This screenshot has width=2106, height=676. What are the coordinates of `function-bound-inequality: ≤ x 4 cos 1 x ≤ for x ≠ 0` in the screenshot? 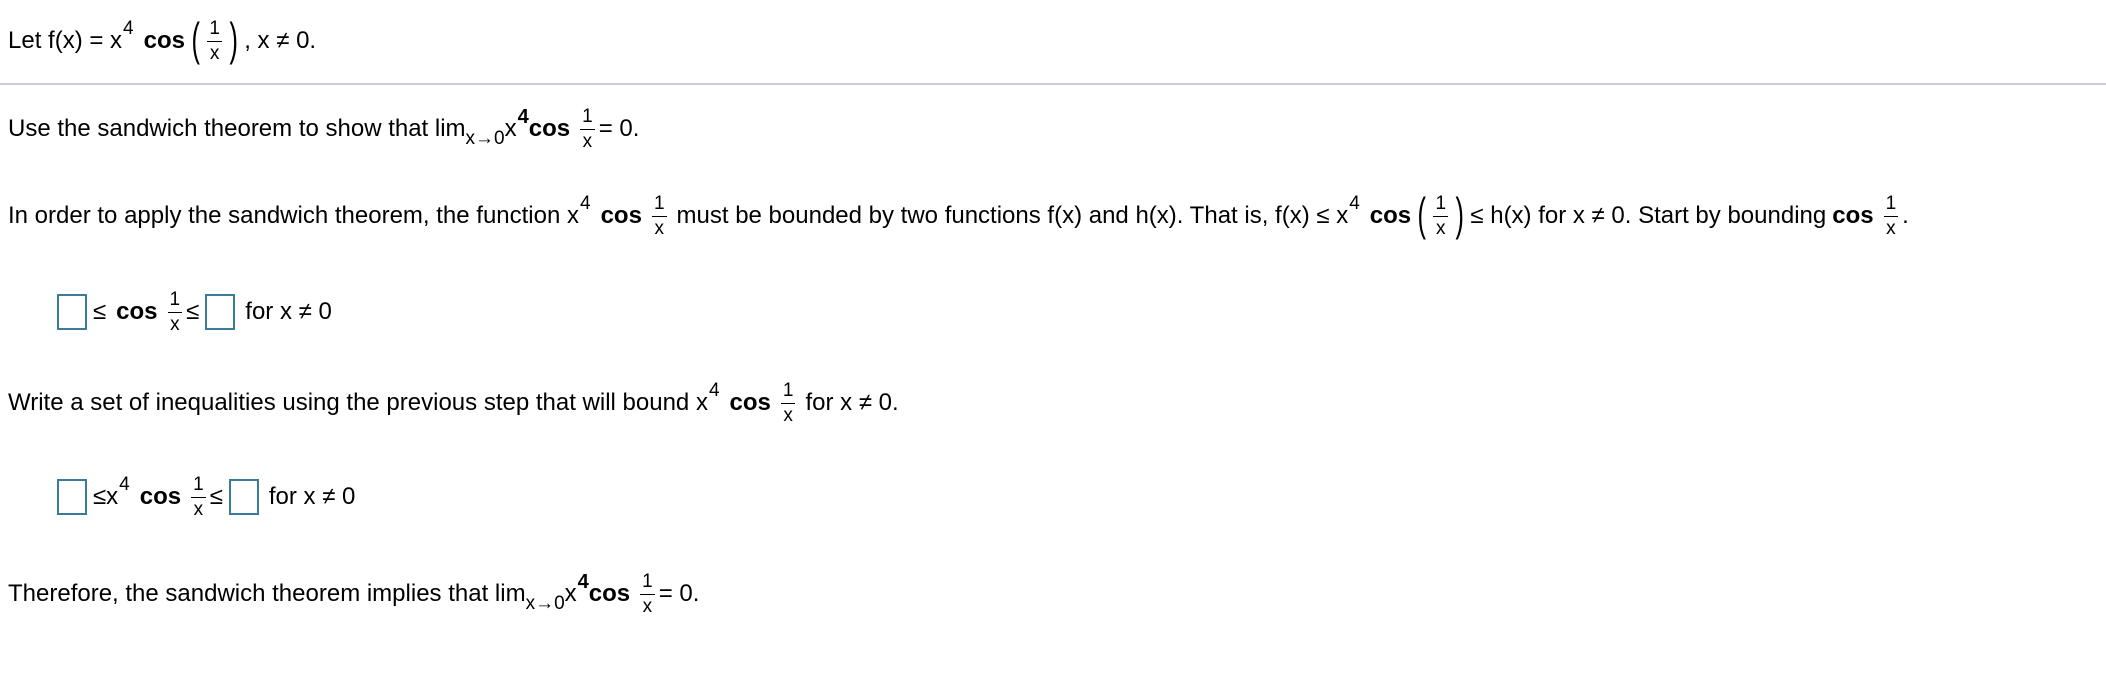 It's located at (206, 497).